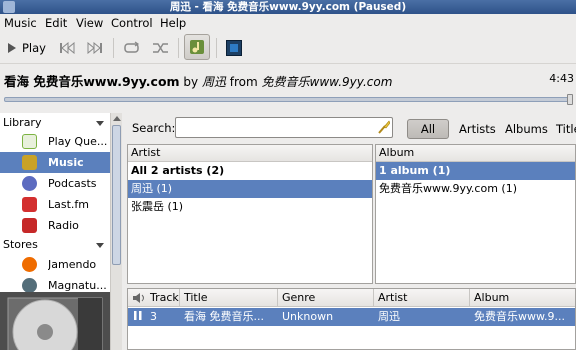  I want to click on repeat-icon, so click(132, 47).